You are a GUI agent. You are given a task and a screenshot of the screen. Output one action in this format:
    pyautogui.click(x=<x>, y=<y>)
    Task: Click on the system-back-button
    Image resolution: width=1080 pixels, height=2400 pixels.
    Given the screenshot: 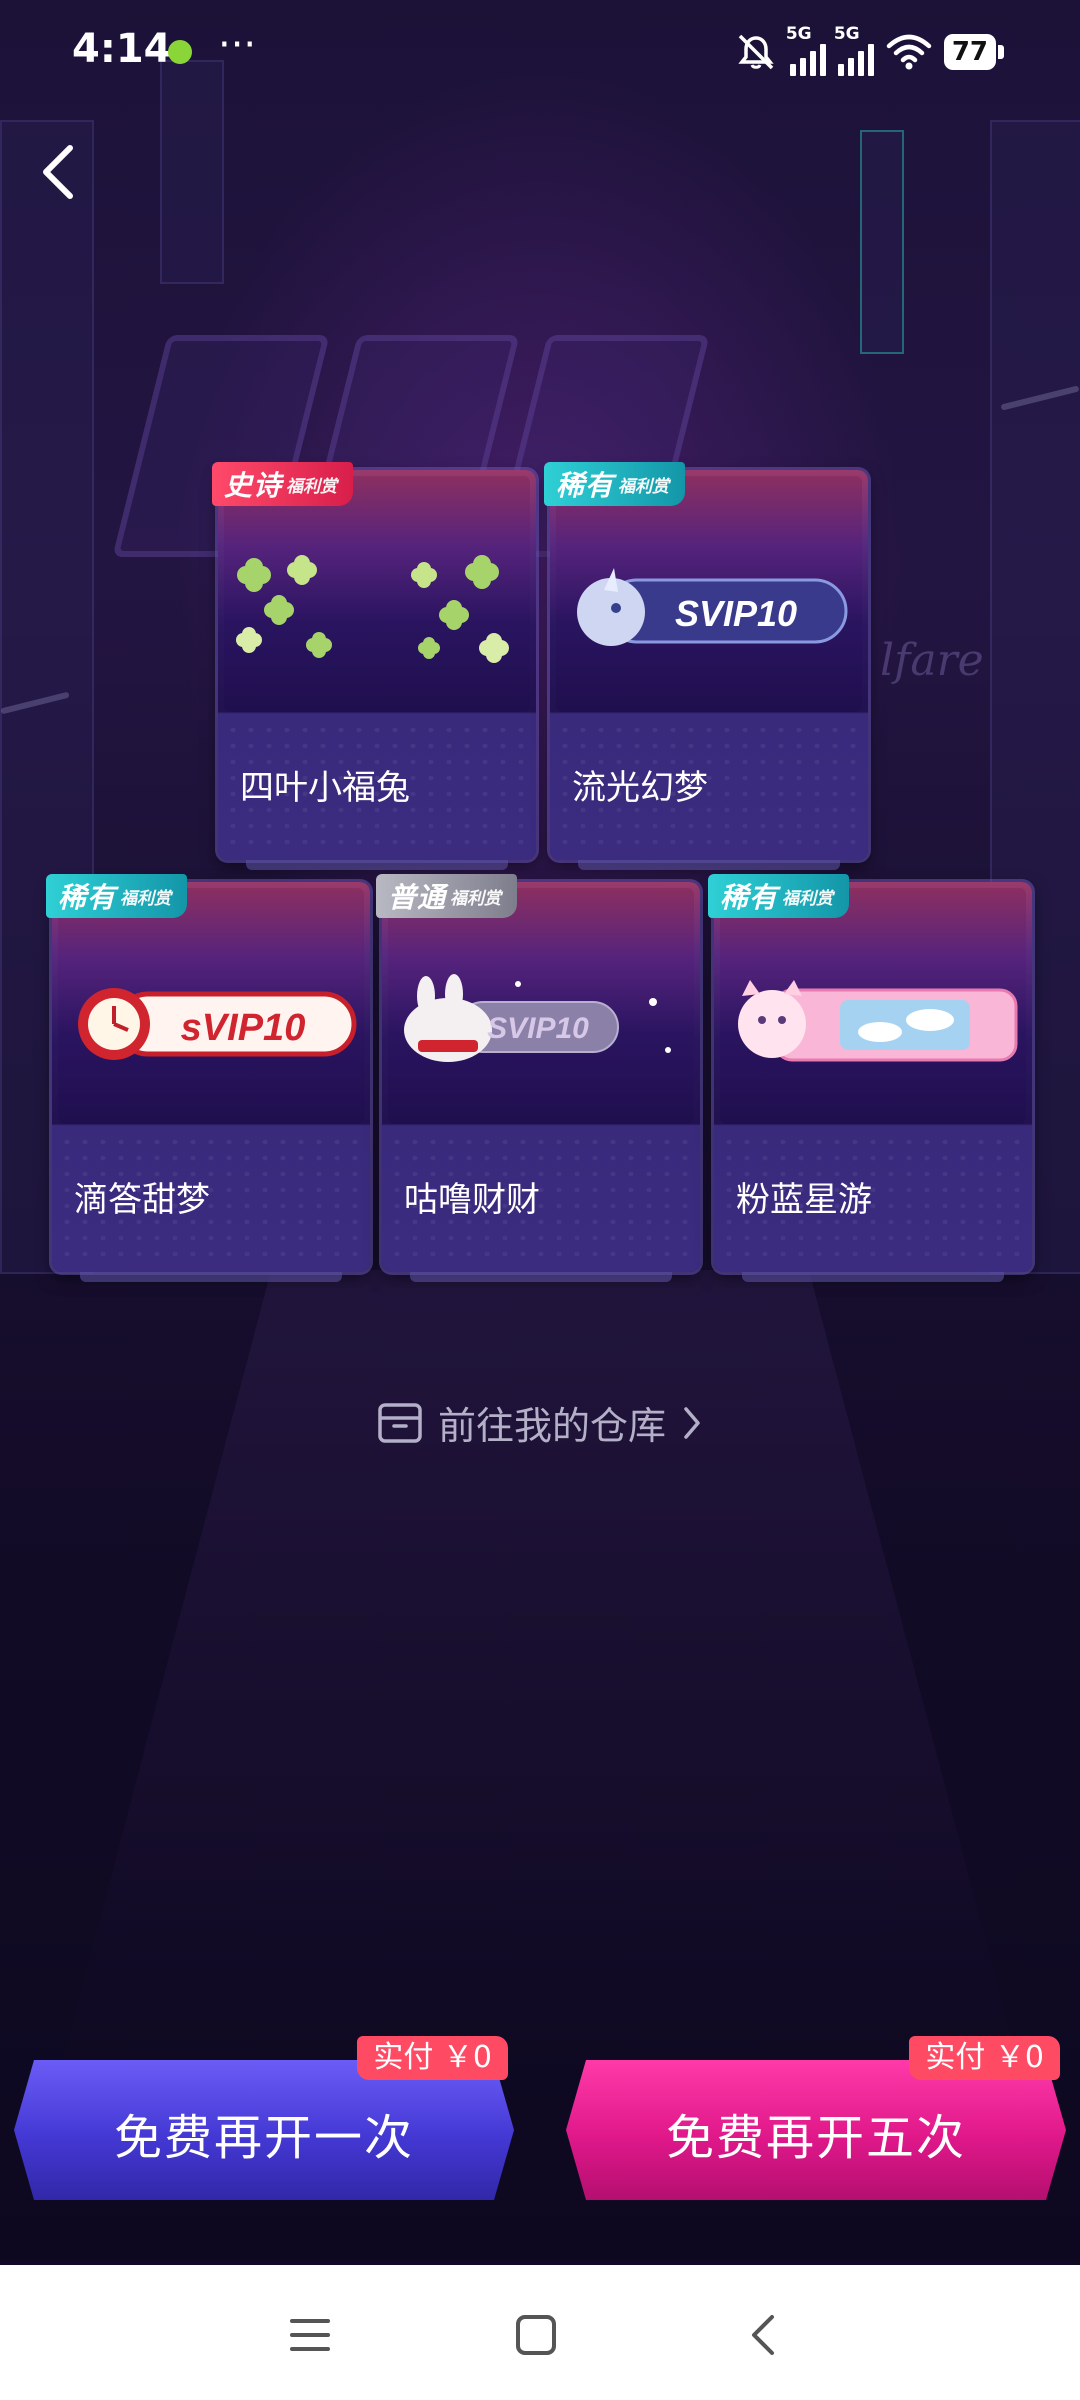 What is the action you would take?
    pyautogui.click(x=764, y=2335)
    